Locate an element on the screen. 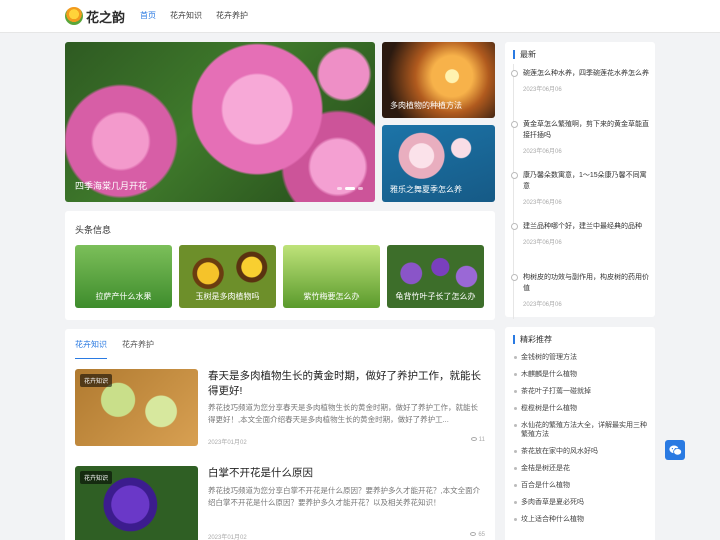  headline-thumbs: 拉萨产什么水果 玉树是多肉植物吗 紫竹梅要怎么办 龟背竹叶子长了怎么办 is located at coordinates (279, 276).